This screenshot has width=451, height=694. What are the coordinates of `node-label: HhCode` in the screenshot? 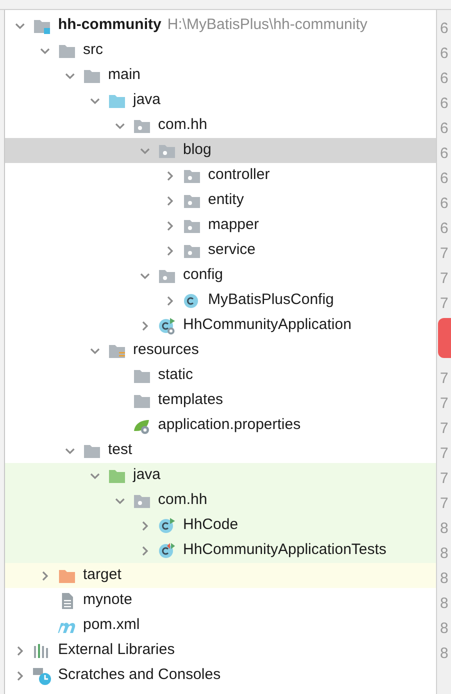 It's located at (210, 525).